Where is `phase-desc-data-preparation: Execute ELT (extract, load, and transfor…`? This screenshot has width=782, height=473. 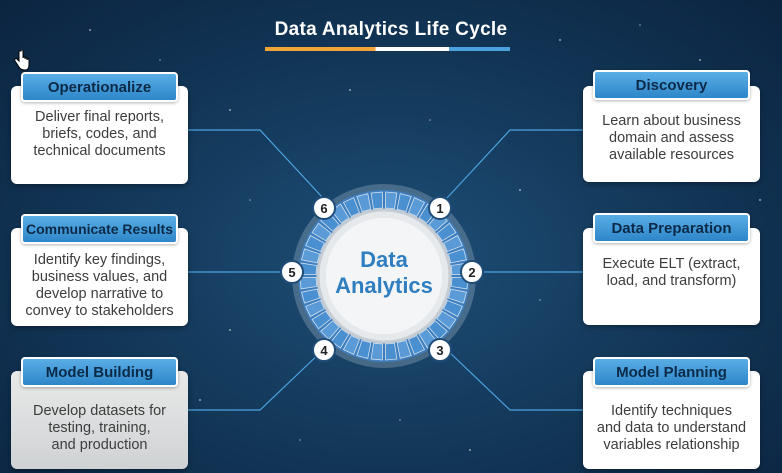
phase-desc-data-preparation: Execute ELT (extract, load, and transfor… is located at coordinates (671, 273).